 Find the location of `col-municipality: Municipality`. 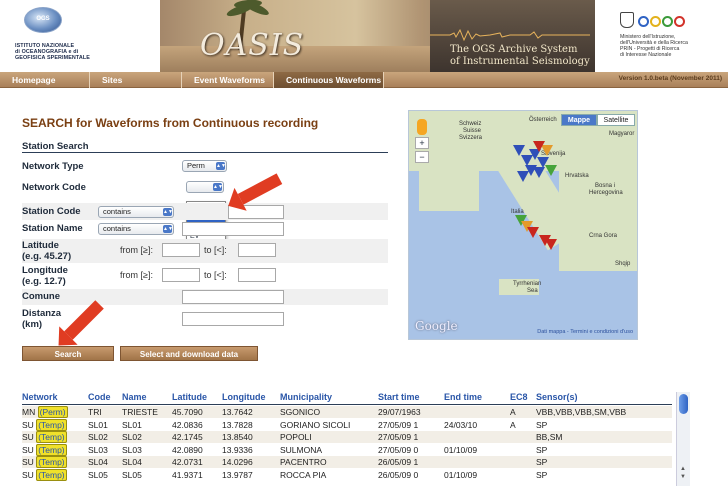

col-municipality: Municipality is located at coordinates (306, 397).